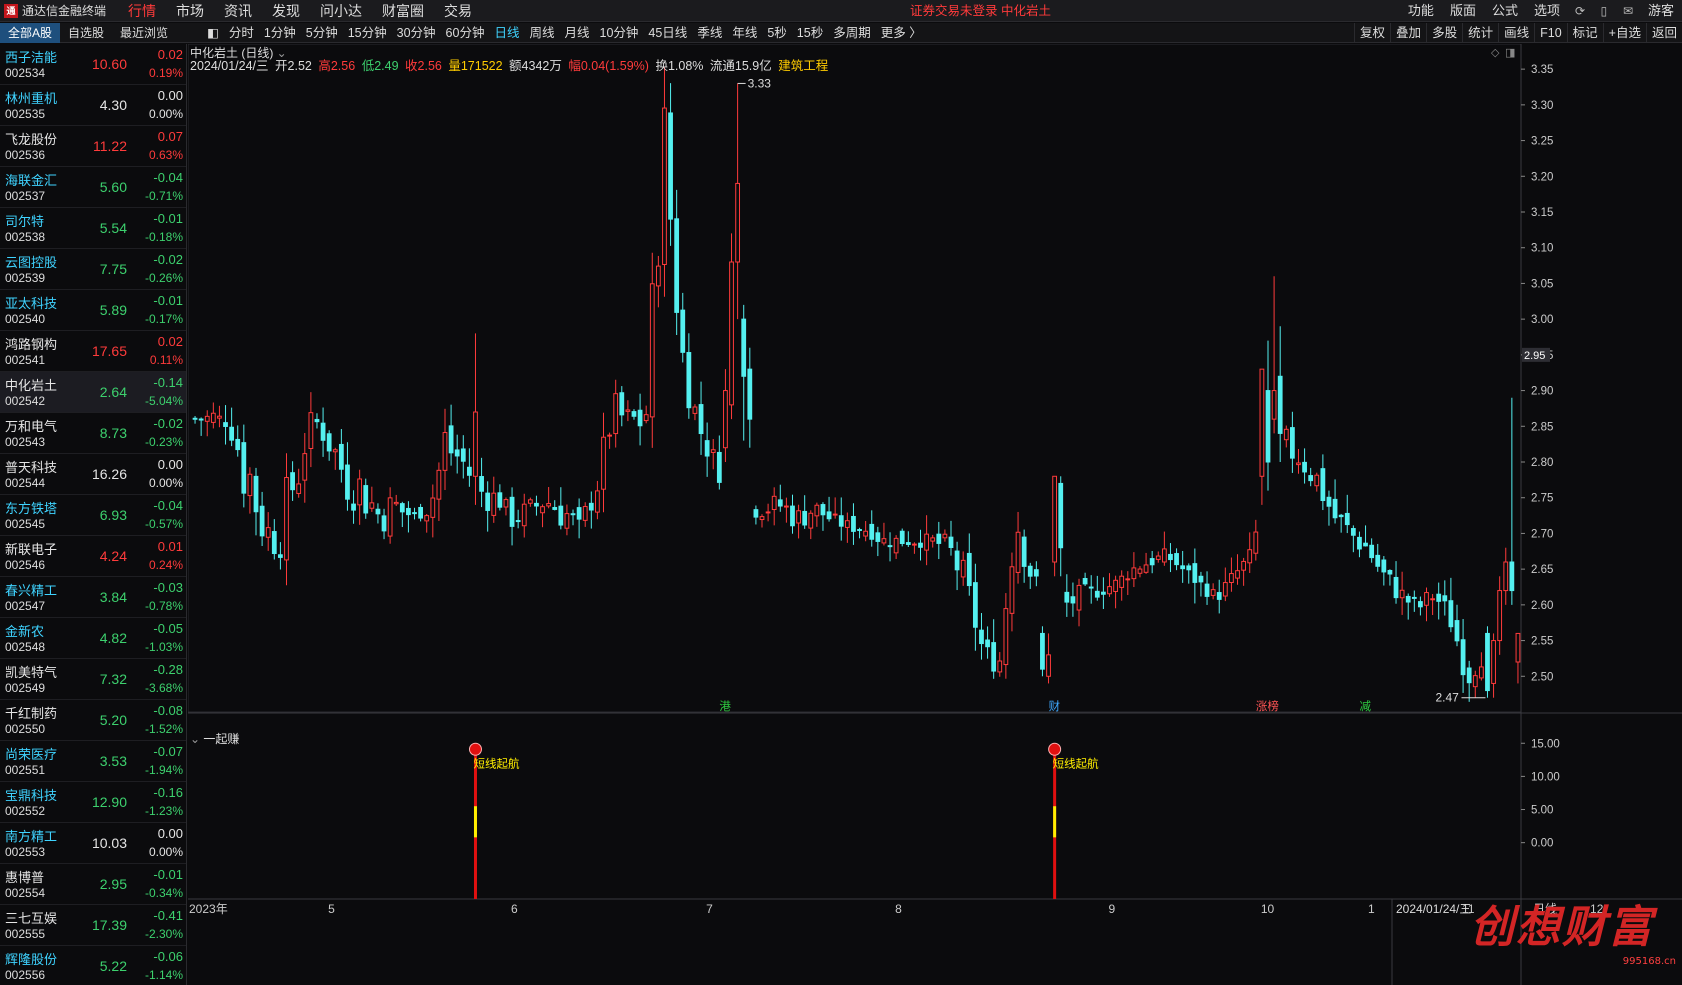  I want to click on stock-row: 飞龙股份 002536 11.22 0.07 0.63%, so click(93, 146).